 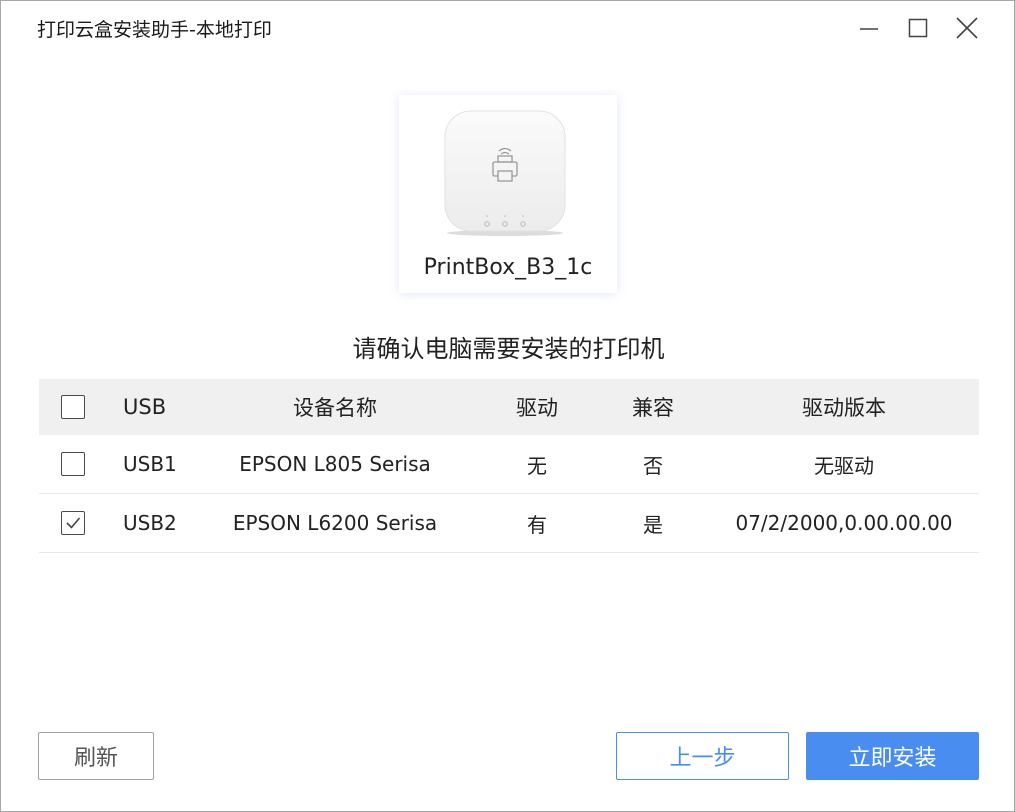 I want to click on row-compatible: 是, so click(x=653, y=524).